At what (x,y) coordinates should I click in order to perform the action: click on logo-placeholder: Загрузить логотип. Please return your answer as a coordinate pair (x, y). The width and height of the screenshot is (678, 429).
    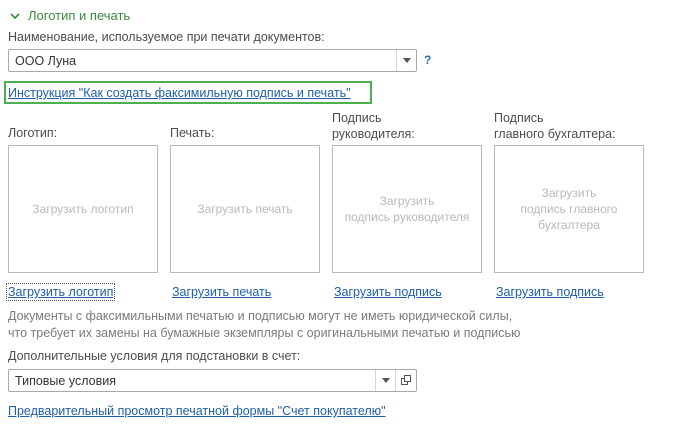
    Looking at the image, I should click on (83, 209).